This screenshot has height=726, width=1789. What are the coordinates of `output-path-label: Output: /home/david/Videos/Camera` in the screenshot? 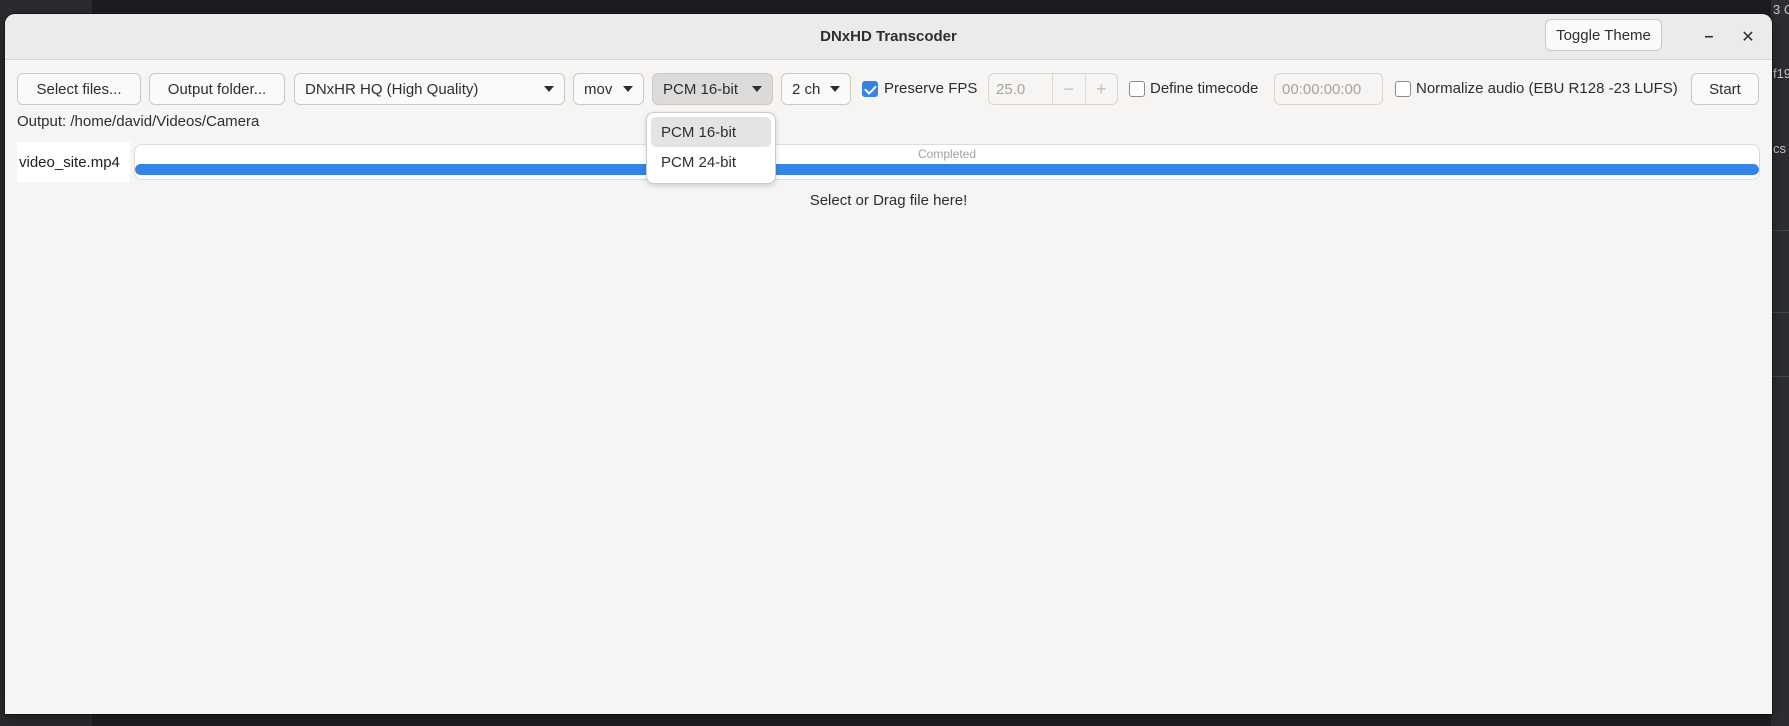 It's located at (138, 121).